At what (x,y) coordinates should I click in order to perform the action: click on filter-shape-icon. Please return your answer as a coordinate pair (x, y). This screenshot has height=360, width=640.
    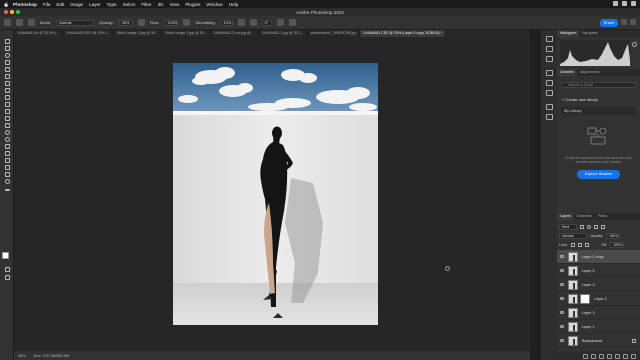
    Looking at the image, I should click on (603, 226).